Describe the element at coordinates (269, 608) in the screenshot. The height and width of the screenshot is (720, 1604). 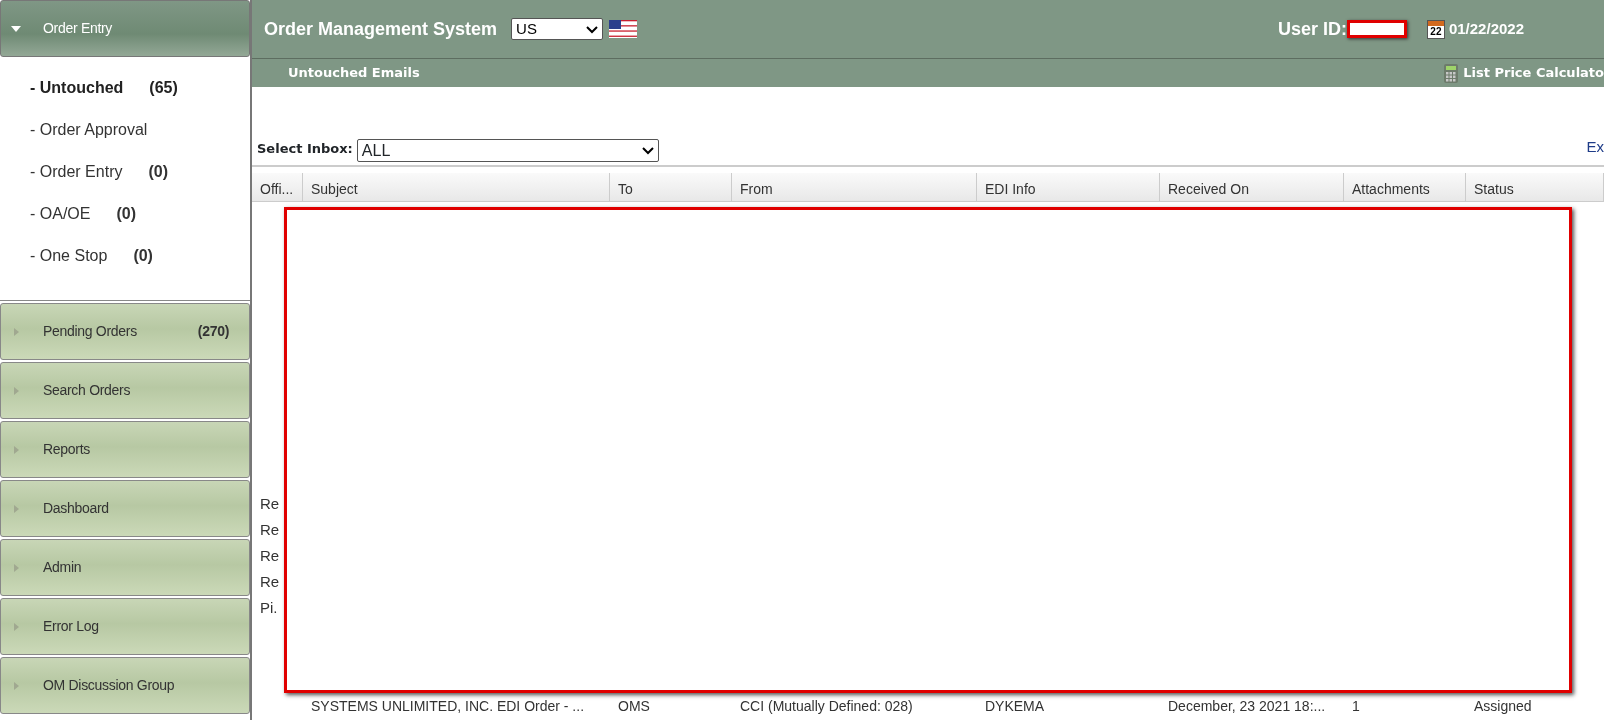
I see `table-cell-text: Pi.` at that location.